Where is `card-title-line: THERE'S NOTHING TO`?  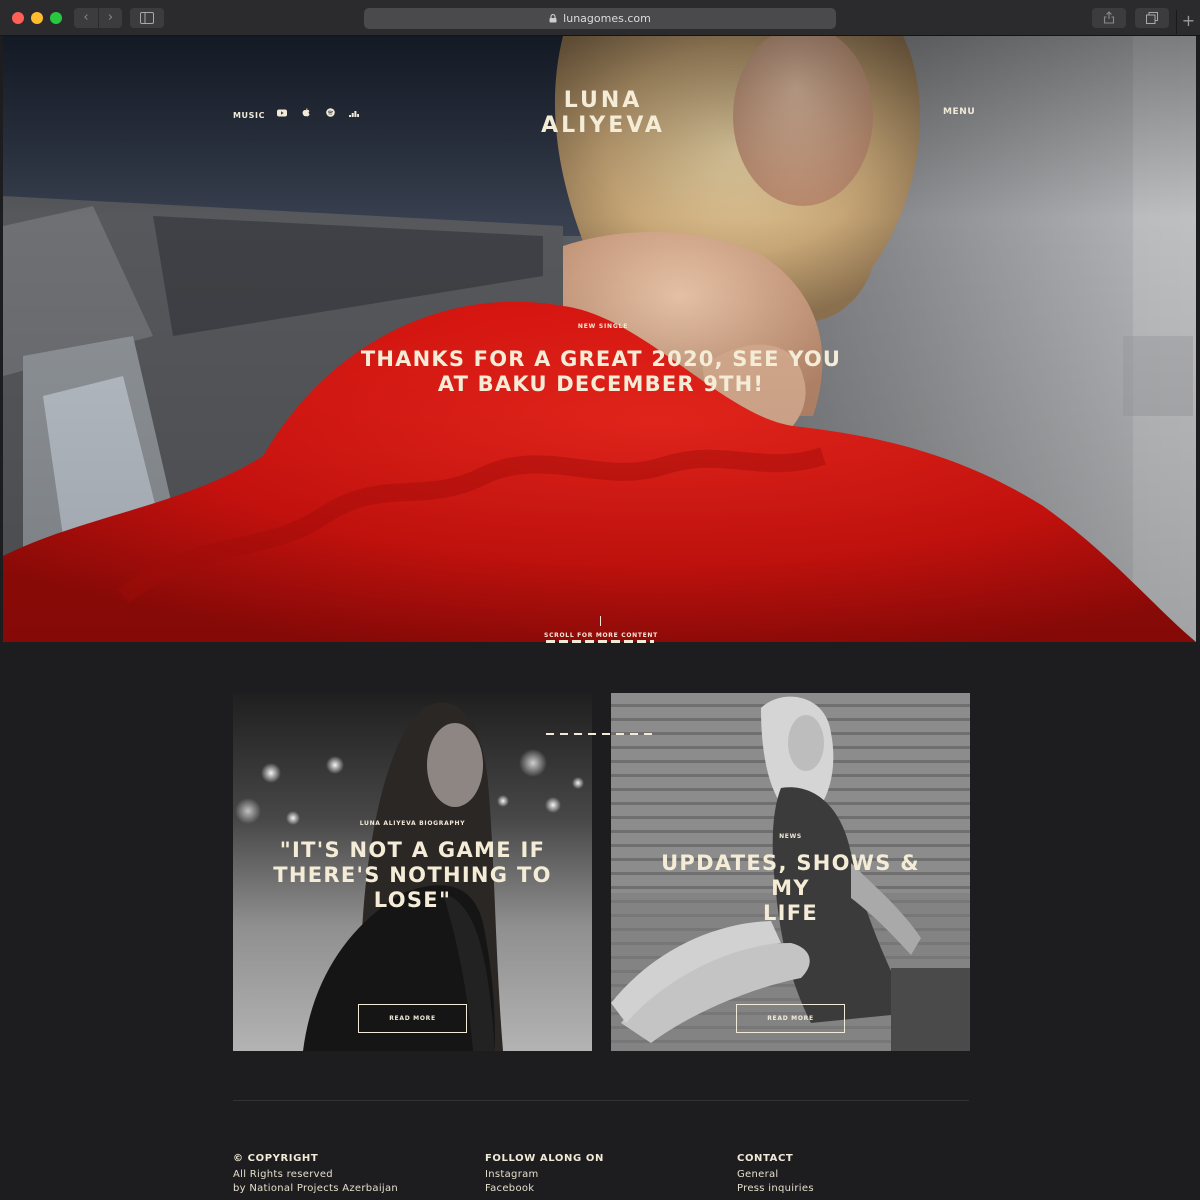
card-title-line: THERE'S NOTHING TO is located at coordinates (412, 875).